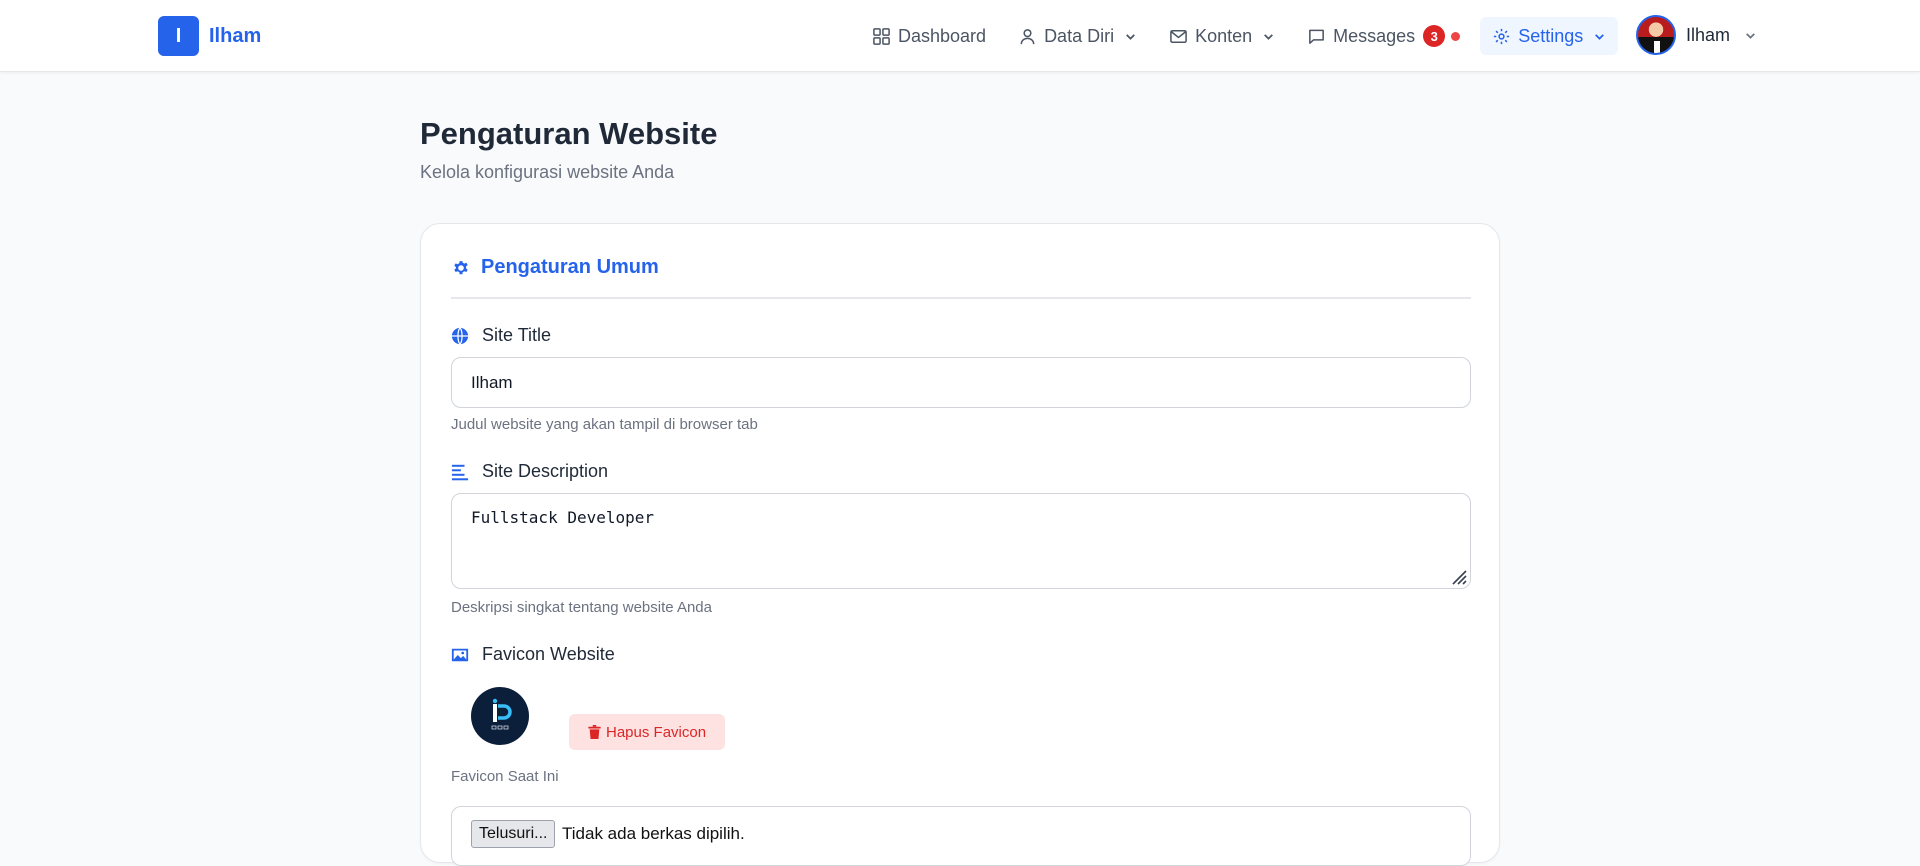  I want to click on delete-favicon-label: Hapus Favicon, so click(656, 732).